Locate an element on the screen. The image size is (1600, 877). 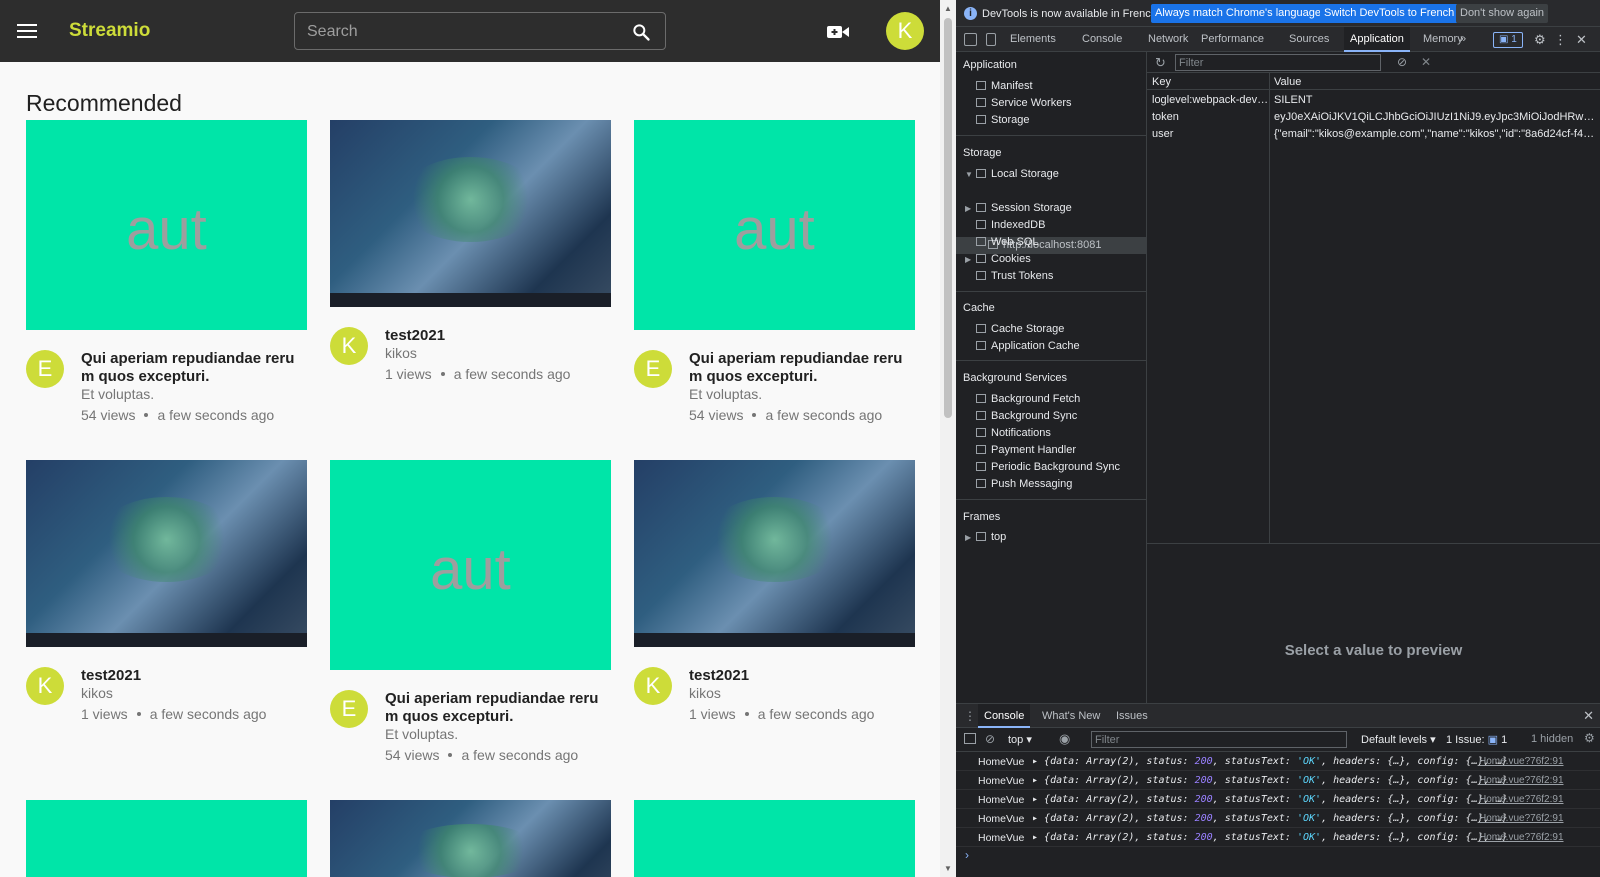
sidebar-item-trust-tokens: Trust Tokens is located at coordinates (1014, 276).